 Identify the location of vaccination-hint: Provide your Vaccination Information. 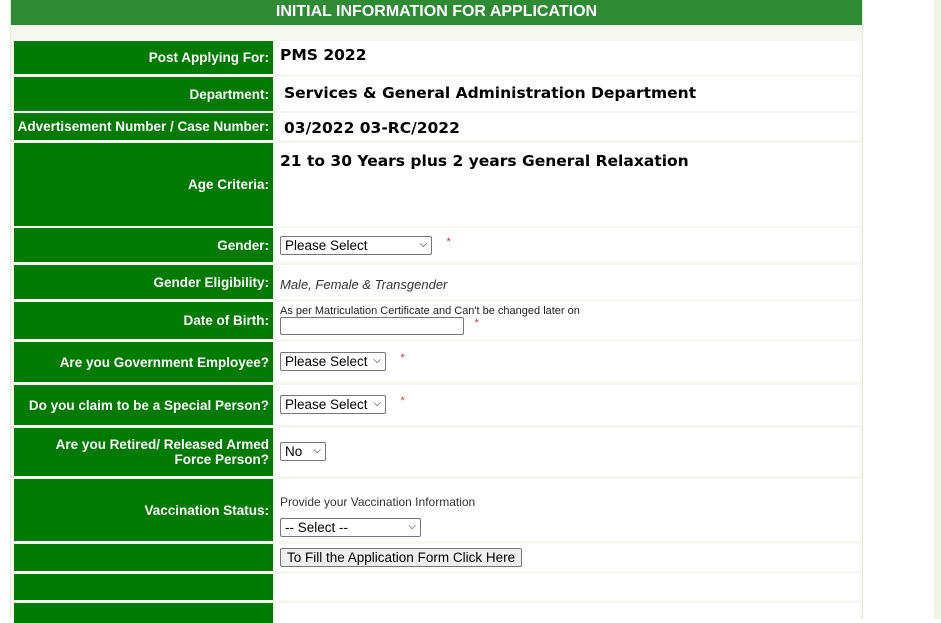
(378, 502).